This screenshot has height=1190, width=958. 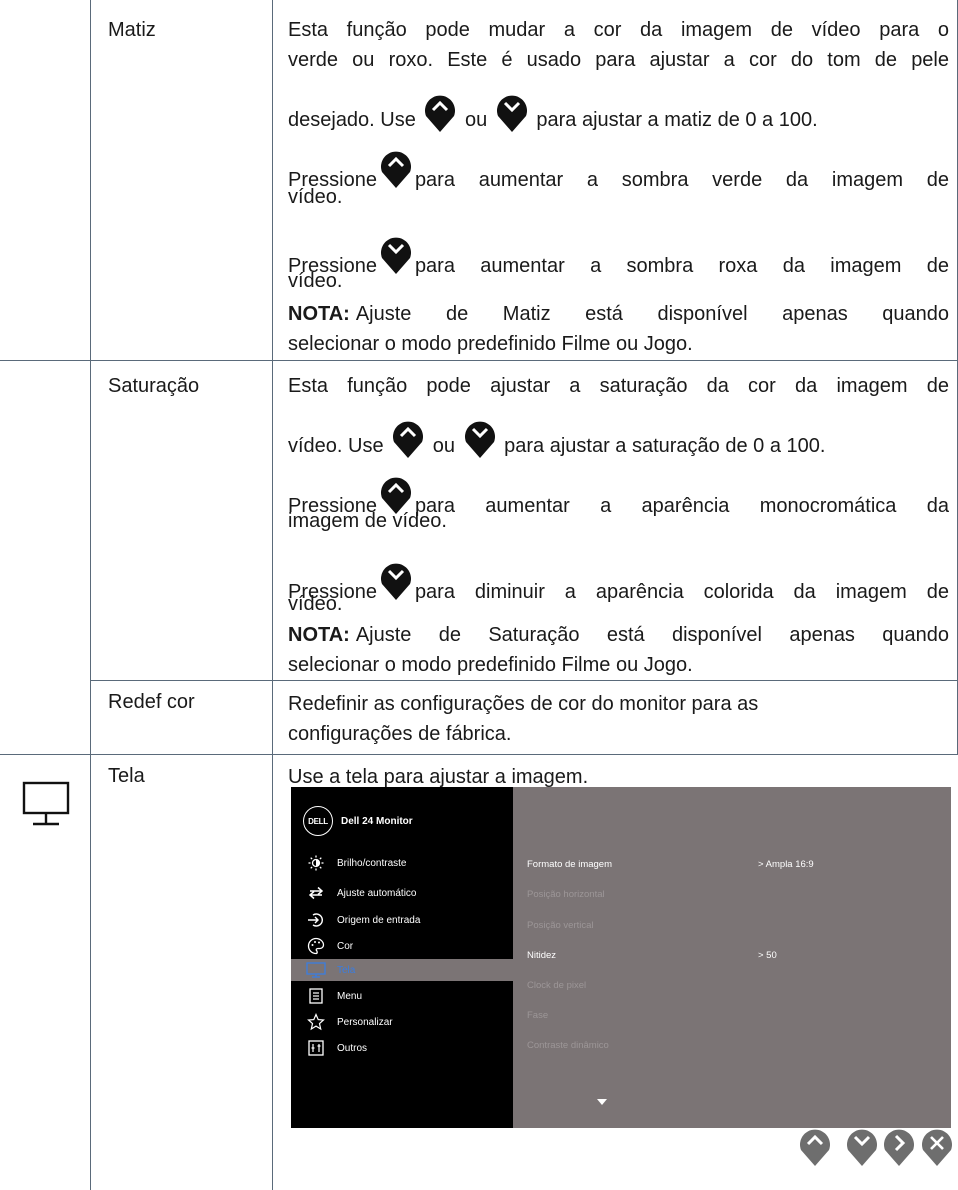 What do you see at coordinates (379, 920) in the screenshot?
I see `osd-menu-label: Origem de entrada` at bounding box center [379, 920].